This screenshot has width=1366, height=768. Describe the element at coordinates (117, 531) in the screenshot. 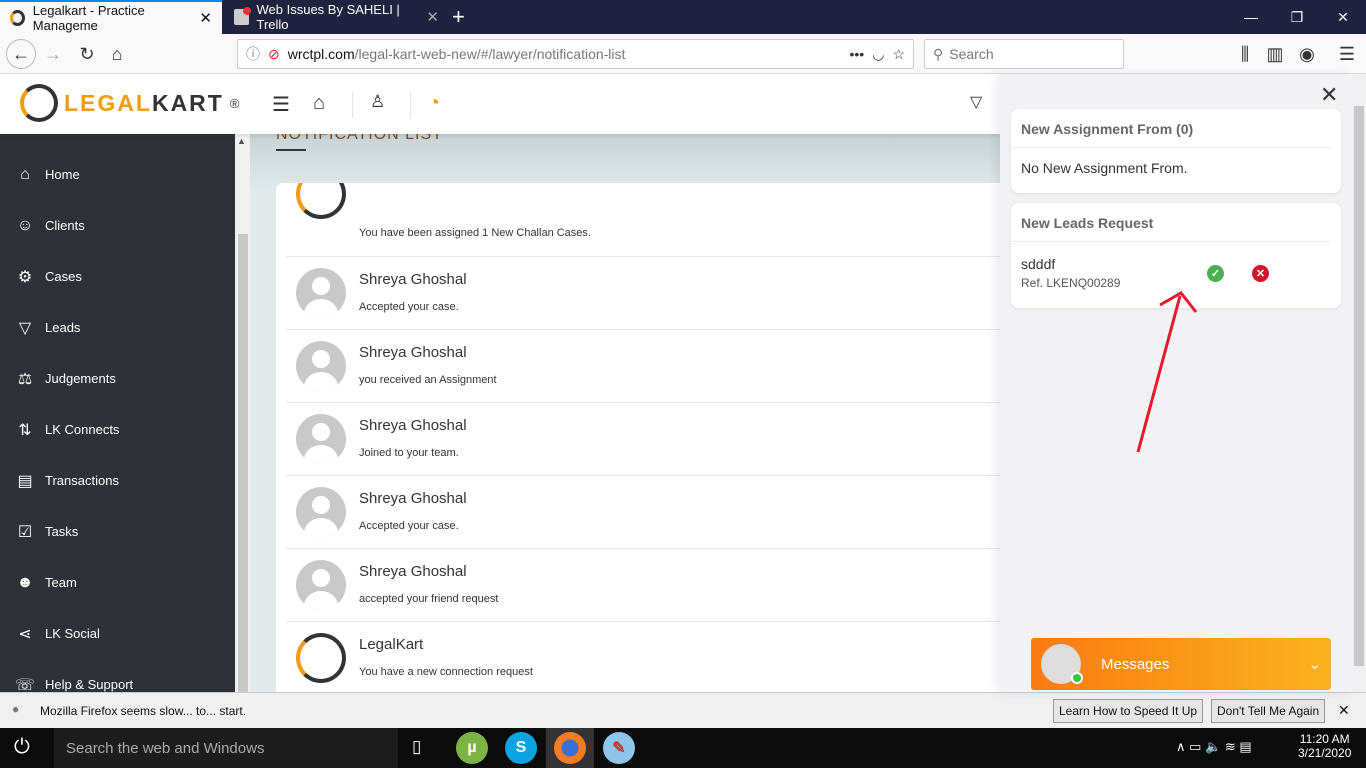

I see `sidebar-item-tasks: ☑ Tasks` at that location.